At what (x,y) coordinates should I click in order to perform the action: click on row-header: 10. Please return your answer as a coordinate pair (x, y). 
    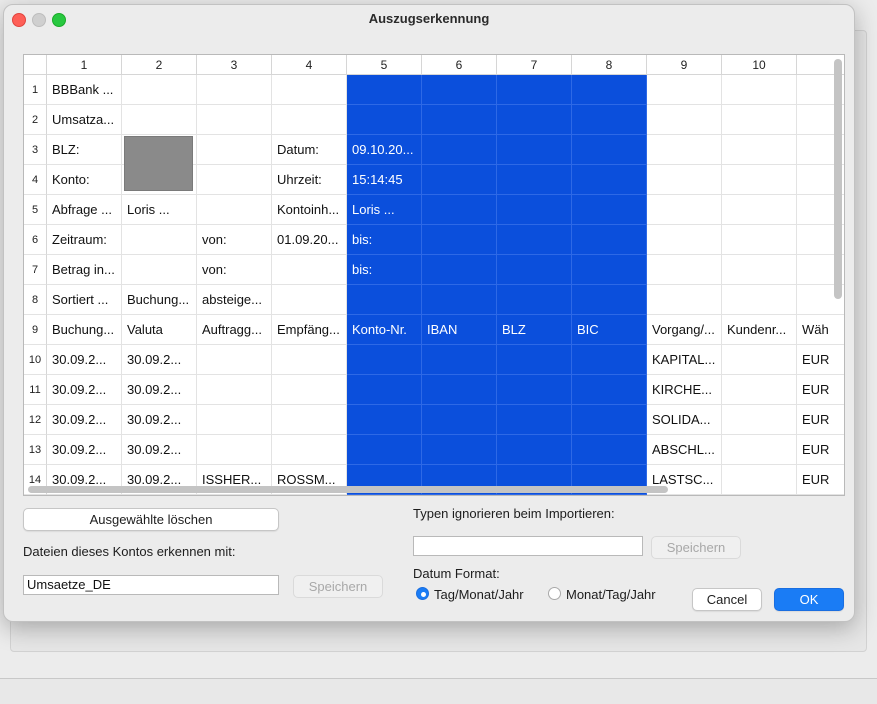
    Looking at the image, I should click on (35, 360).